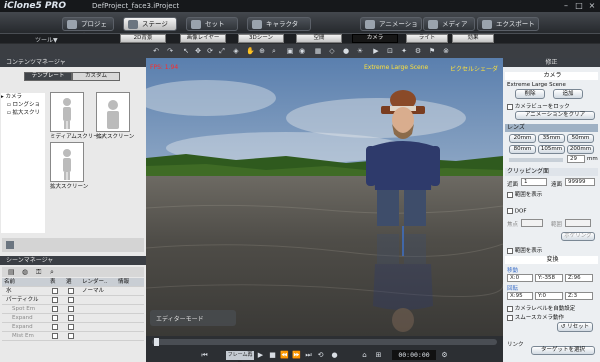 Image resolution: width=600 pixels, height=362 pixels. Describe the element at coordinates (510, 308) in the screenshot. I see `auto-level-checkbox` at that location.